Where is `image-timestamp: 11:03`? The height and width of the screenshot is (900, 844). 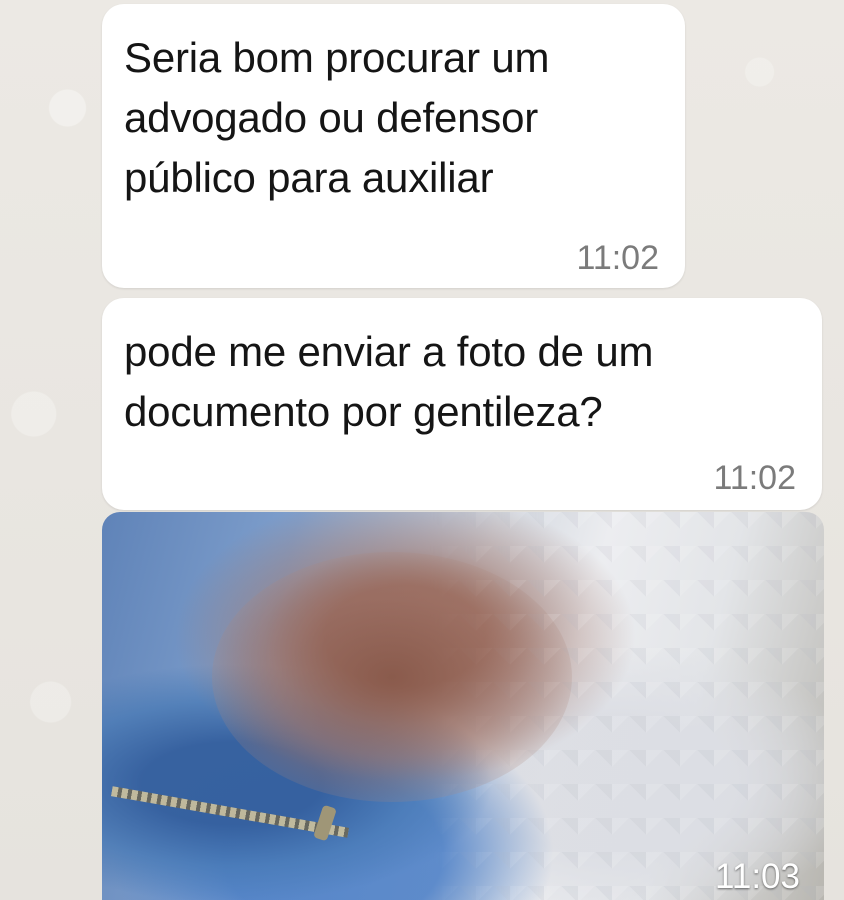
image-timestamp: 11:03 is located at coordinates (757, 876).